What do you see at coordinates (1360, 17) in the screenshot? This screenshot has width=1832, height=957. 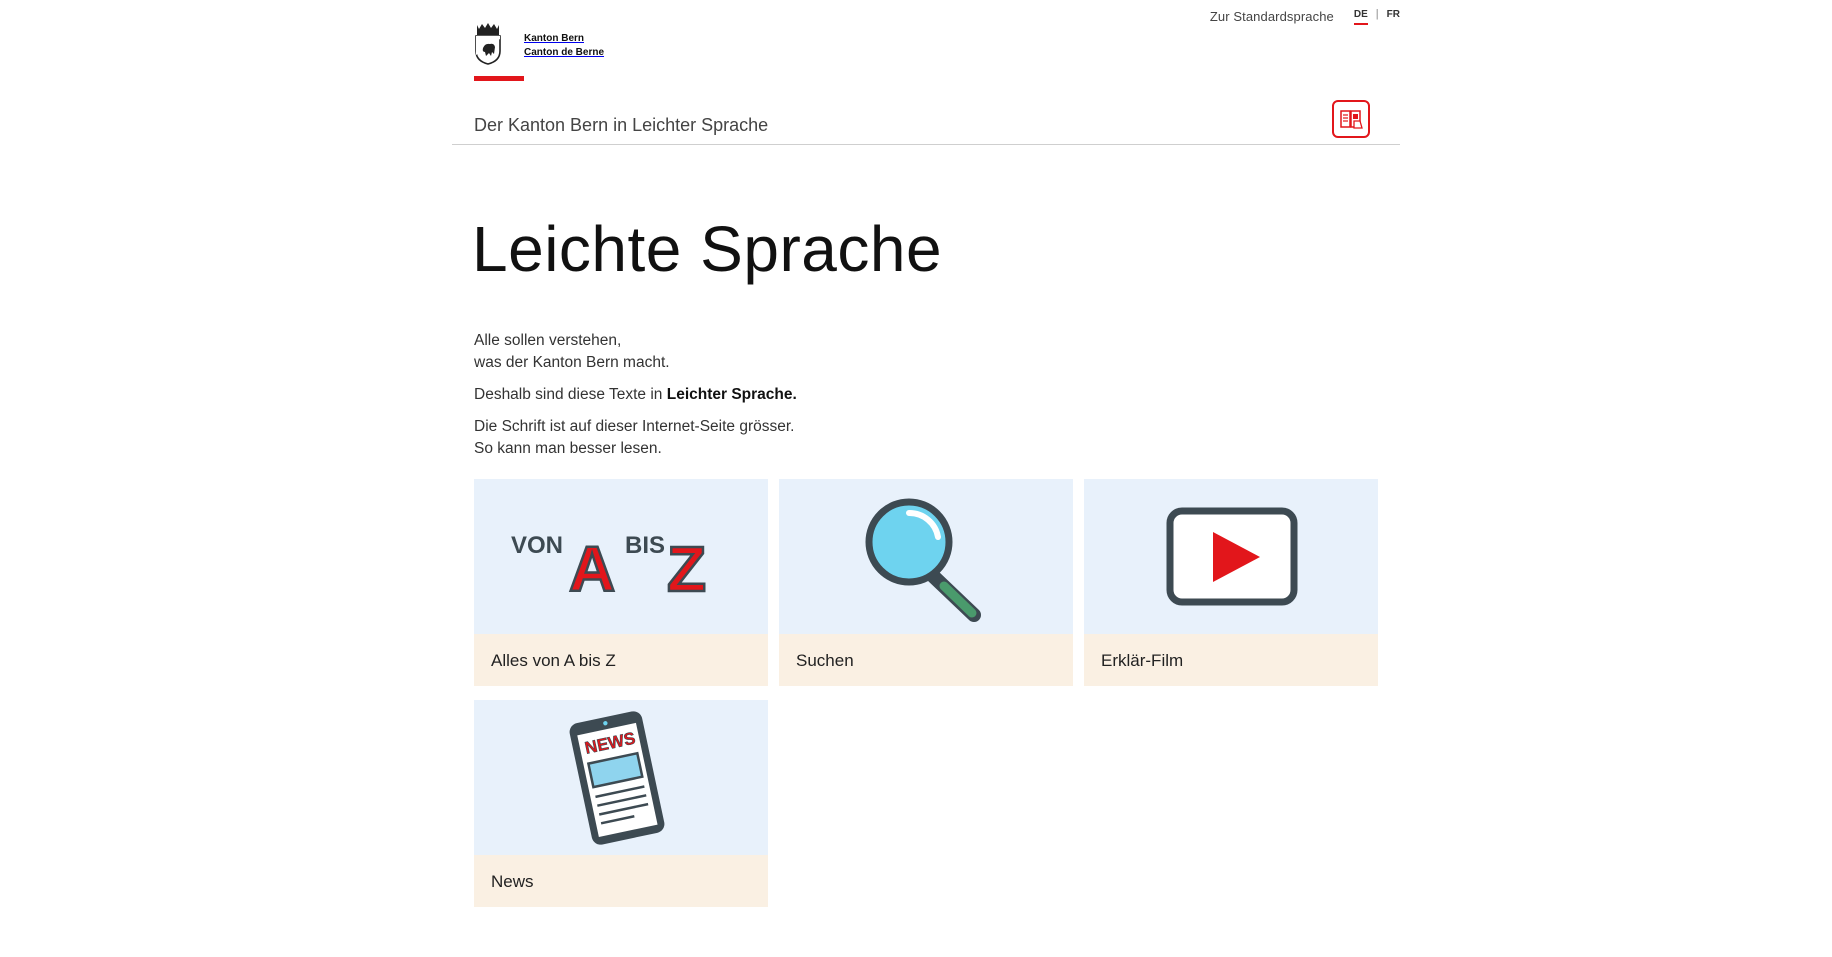 I see `language-de: DE` at bounding box center [1360, 17].